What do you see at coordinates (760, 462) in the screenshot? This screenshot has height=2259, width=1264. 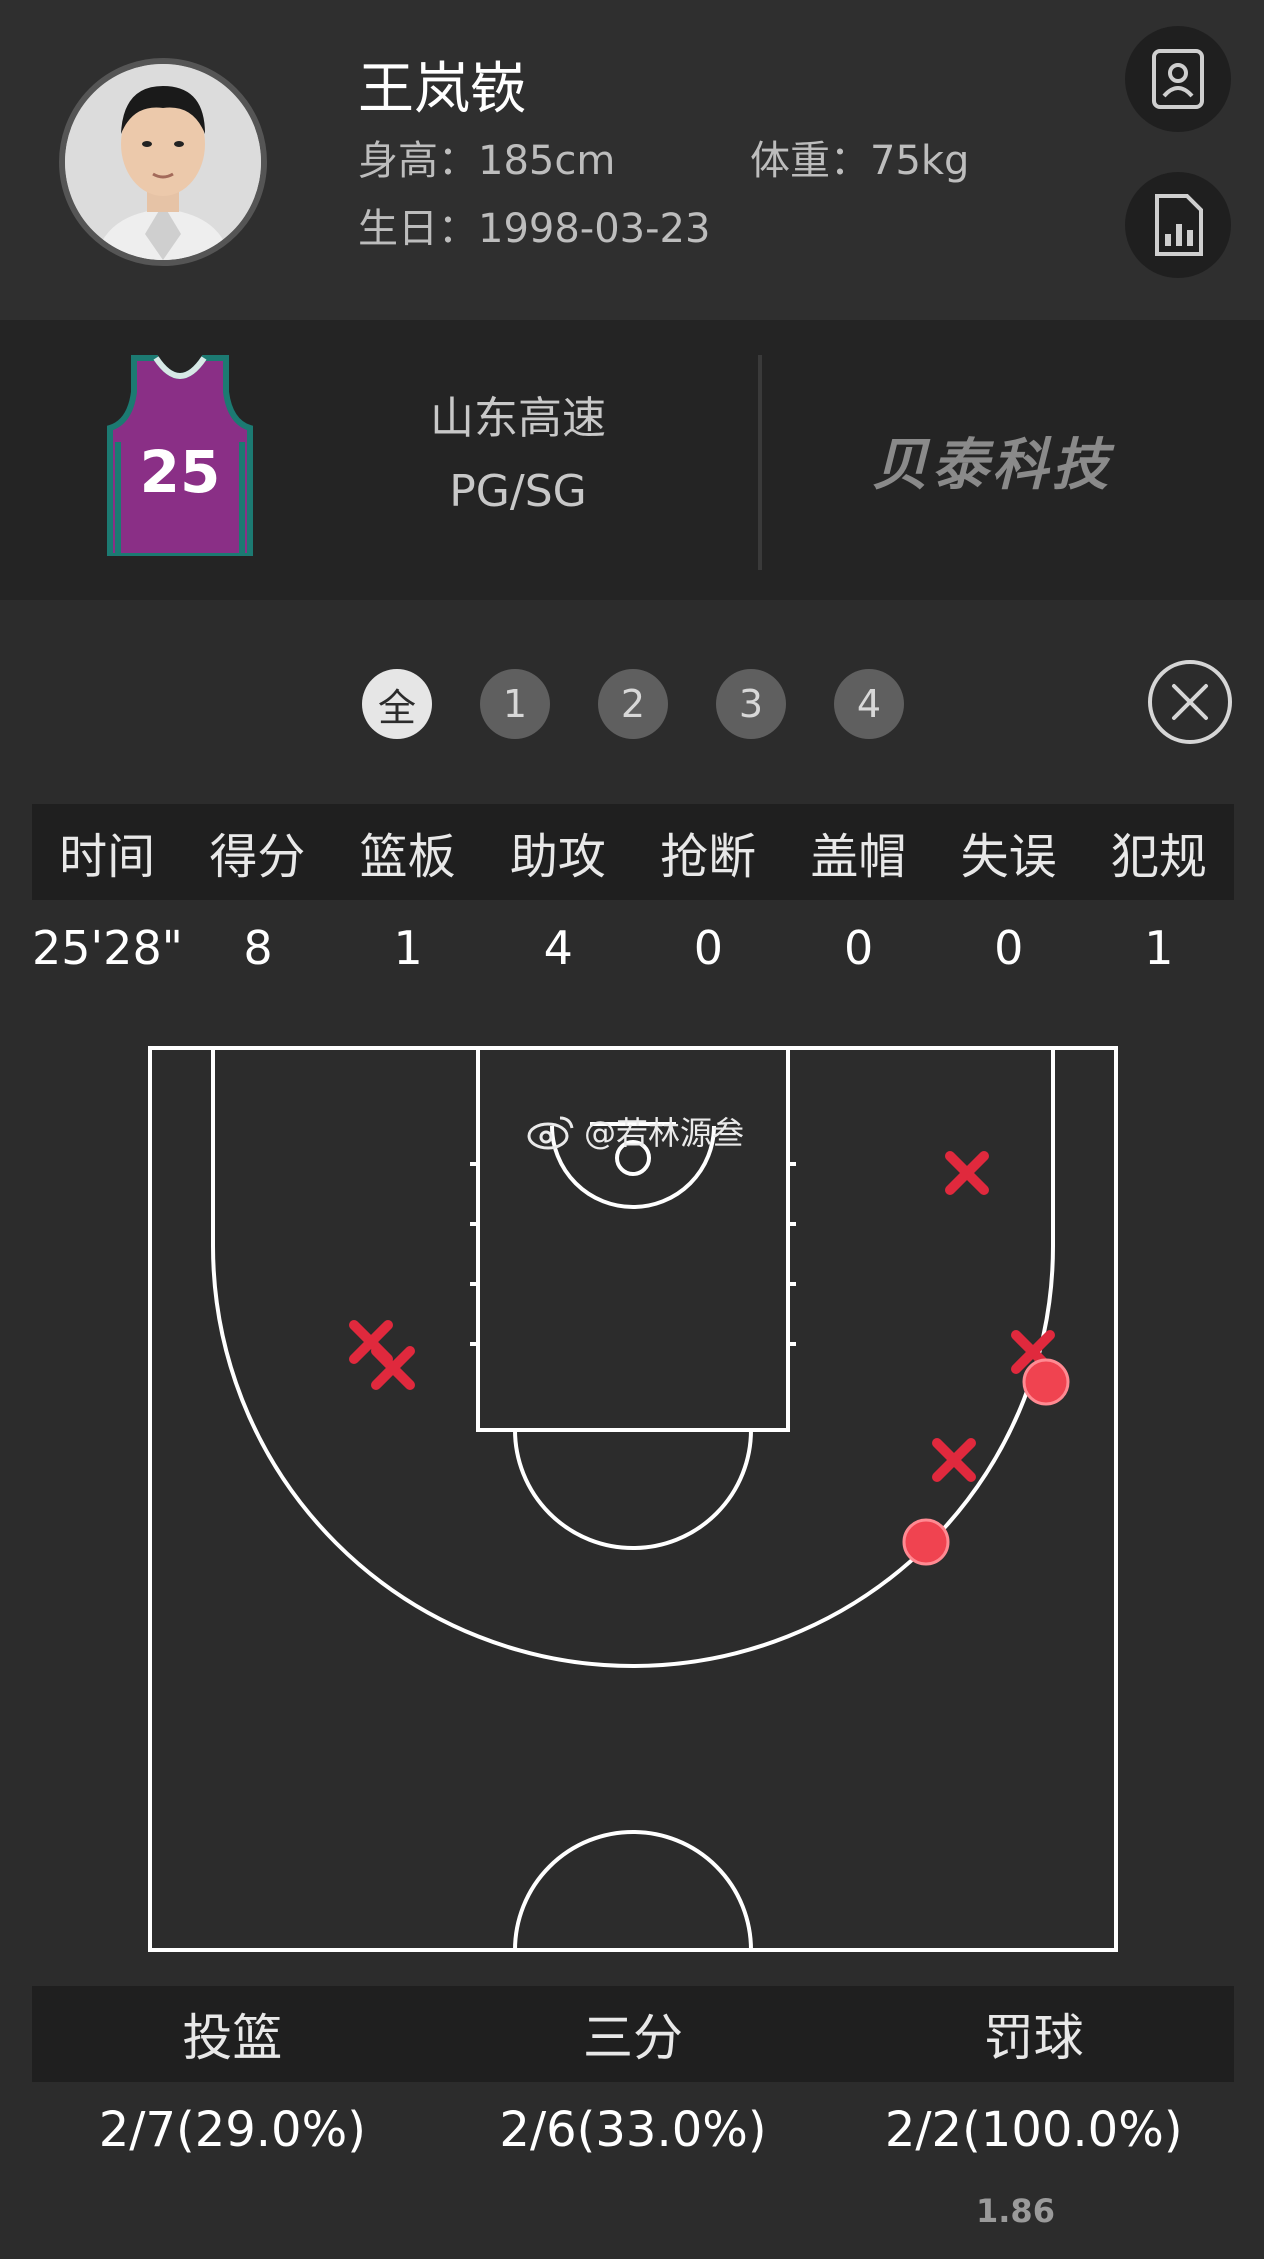 I see `team-divider` at bounding box center [760, 462].